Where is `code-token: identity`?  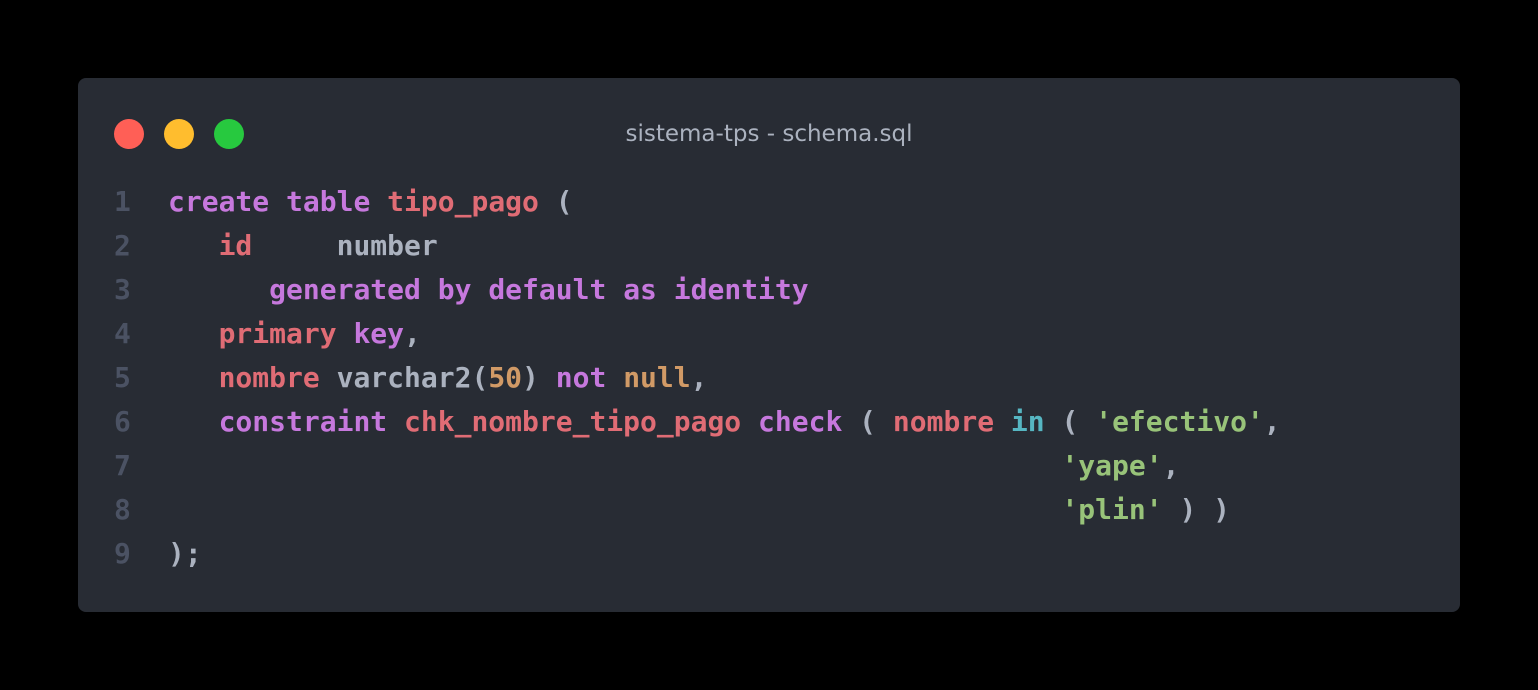 code-token: identity is located at coordinates (741, 289).